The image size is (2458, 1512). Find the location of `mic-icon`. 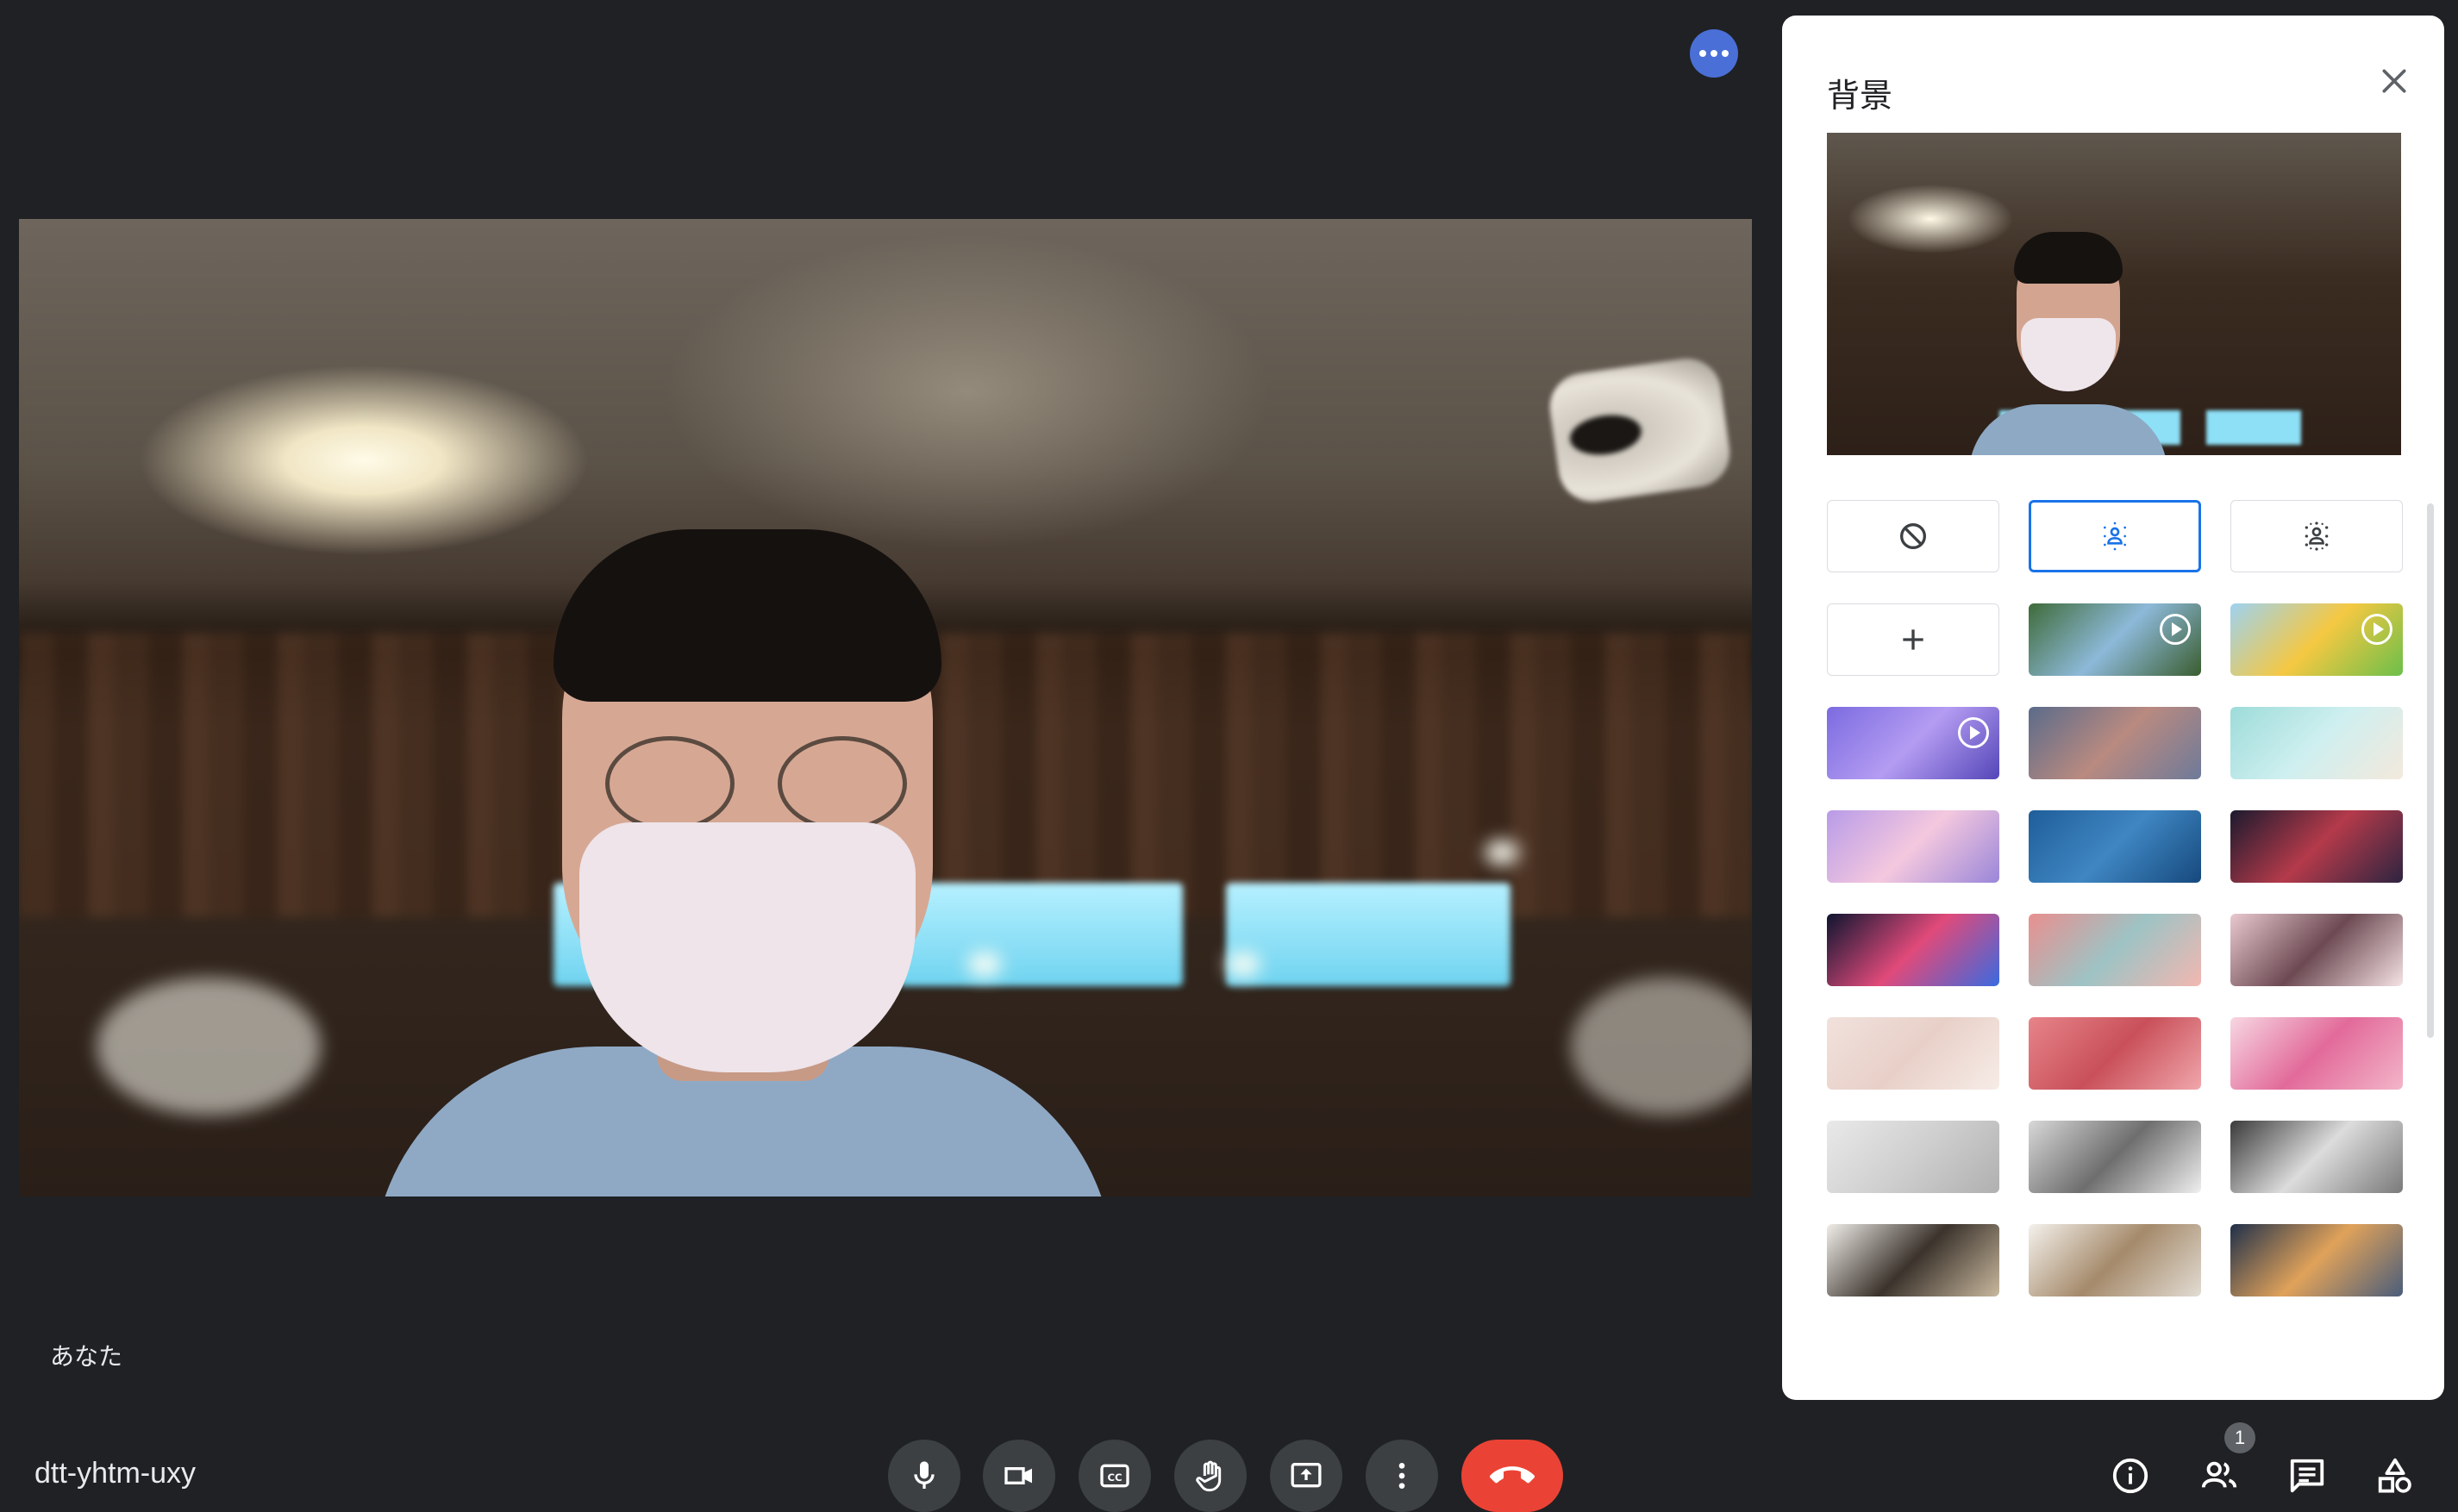

mic-icon is located at coordinates (924, 1475).